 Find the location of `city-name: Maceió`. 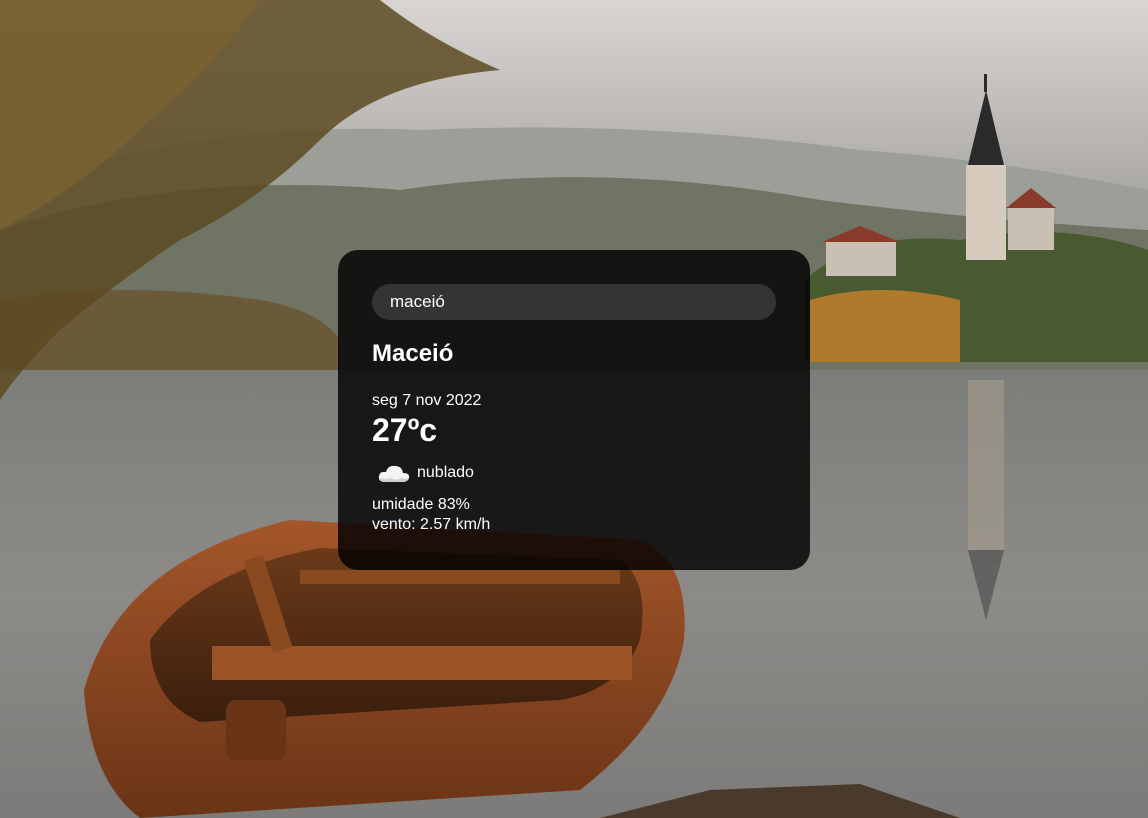

city-name: Maceió is located at coordinates (413, 353).